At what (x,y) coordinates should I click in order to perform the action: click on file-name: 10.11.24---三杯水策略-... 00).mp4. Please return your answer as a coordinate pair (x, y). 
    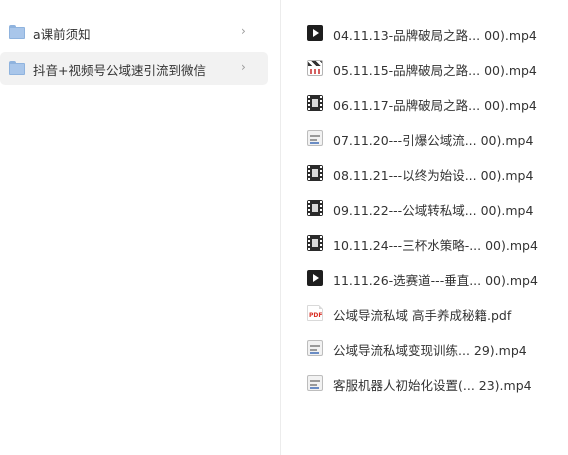
    Looking at the image, I should click on (435, 245).